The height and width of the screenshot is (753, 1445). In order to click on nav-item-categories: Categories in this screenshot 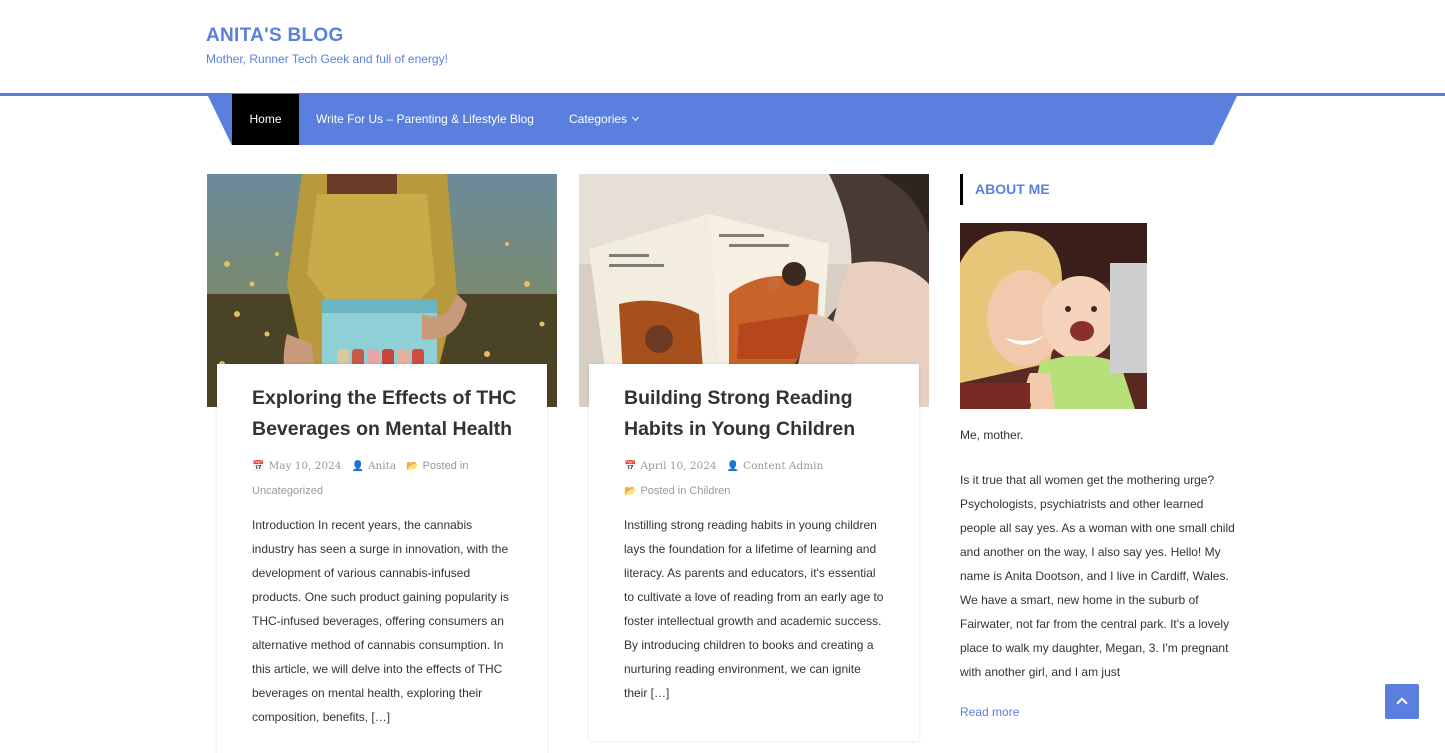, I will do `click(604, 119)`.